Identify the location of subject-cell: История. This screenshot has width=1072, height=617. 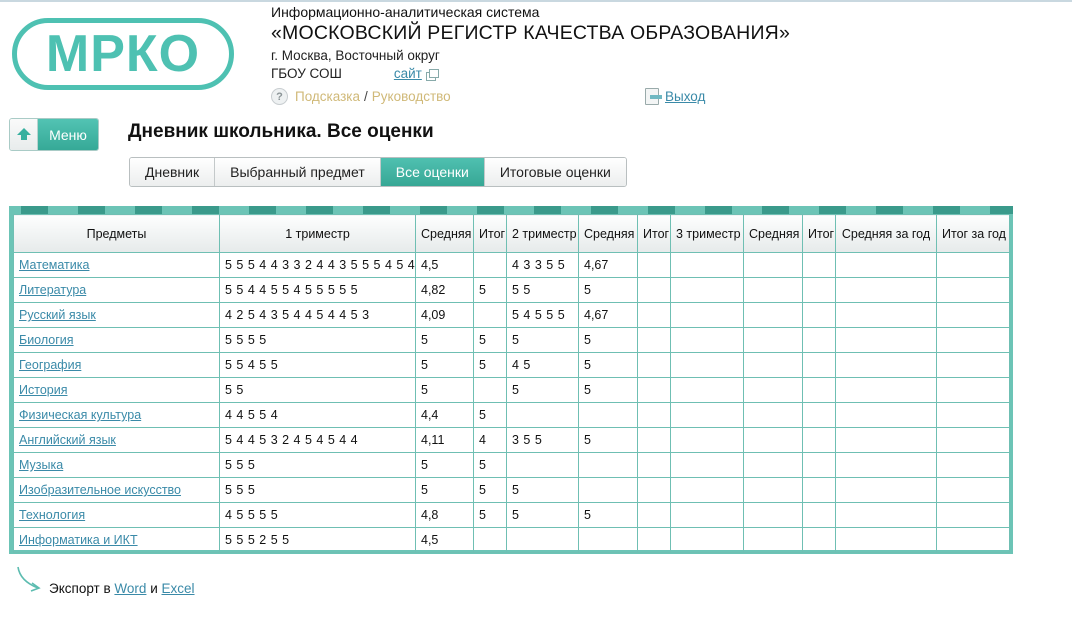
(116, 390).